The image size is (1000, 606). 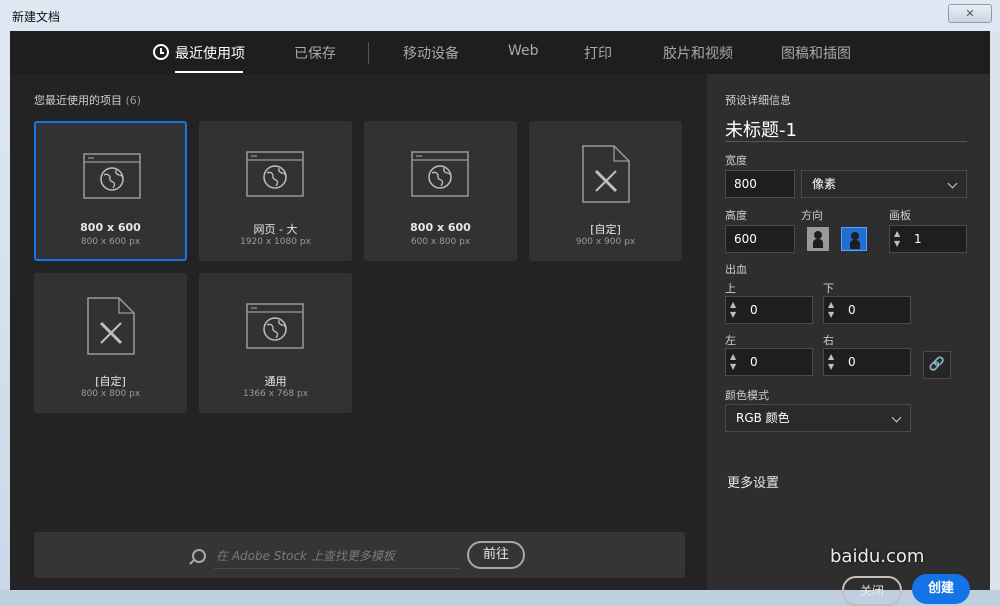 I want to click on bleed-right-input: ▲ ▼ 0, so click(x=867, y=362).